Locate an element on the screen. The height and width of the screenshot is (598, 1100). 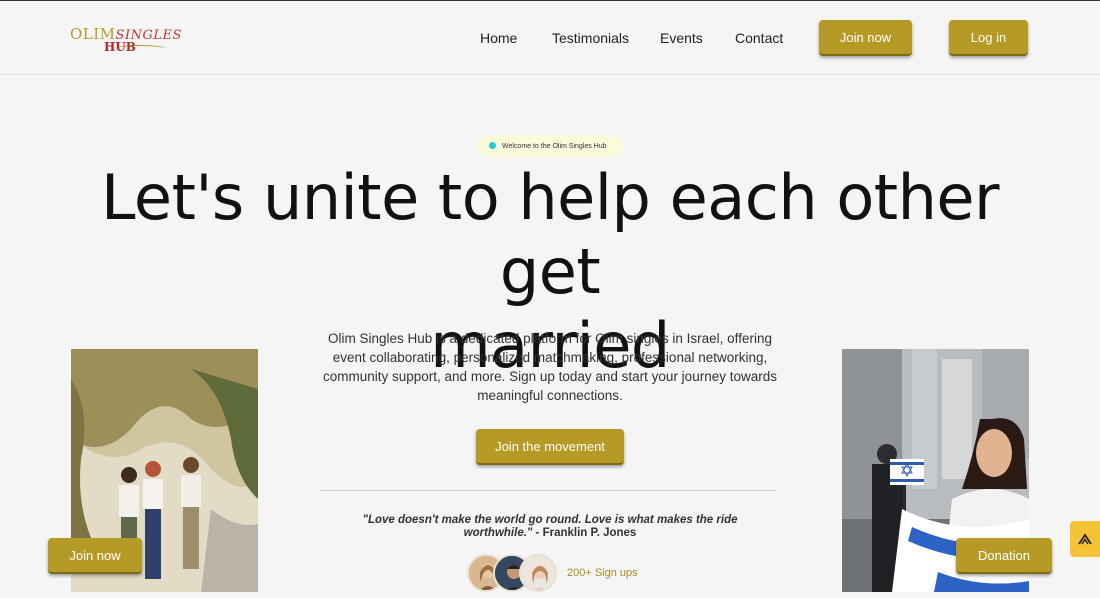
header-join-button: Join now is located at coordinates (865, 38).